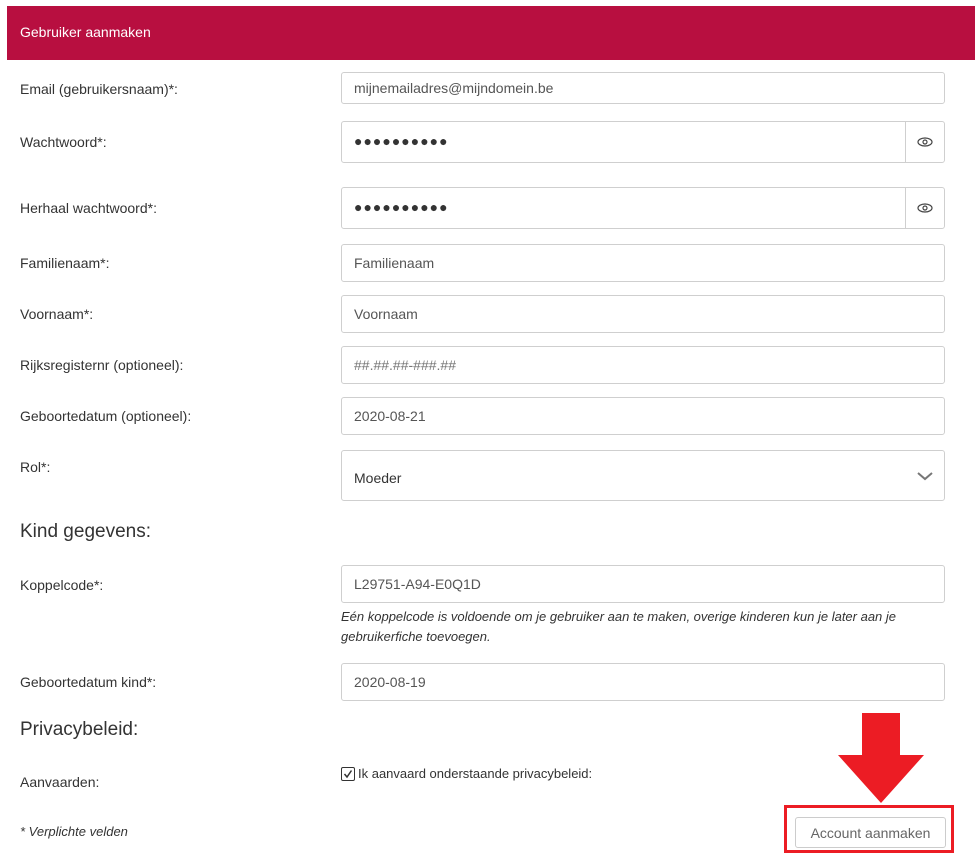 The image size is (975, 853). Describe the element at coordinates (643, 584) in the screenshot. I see `koppelcode-field` at that location.